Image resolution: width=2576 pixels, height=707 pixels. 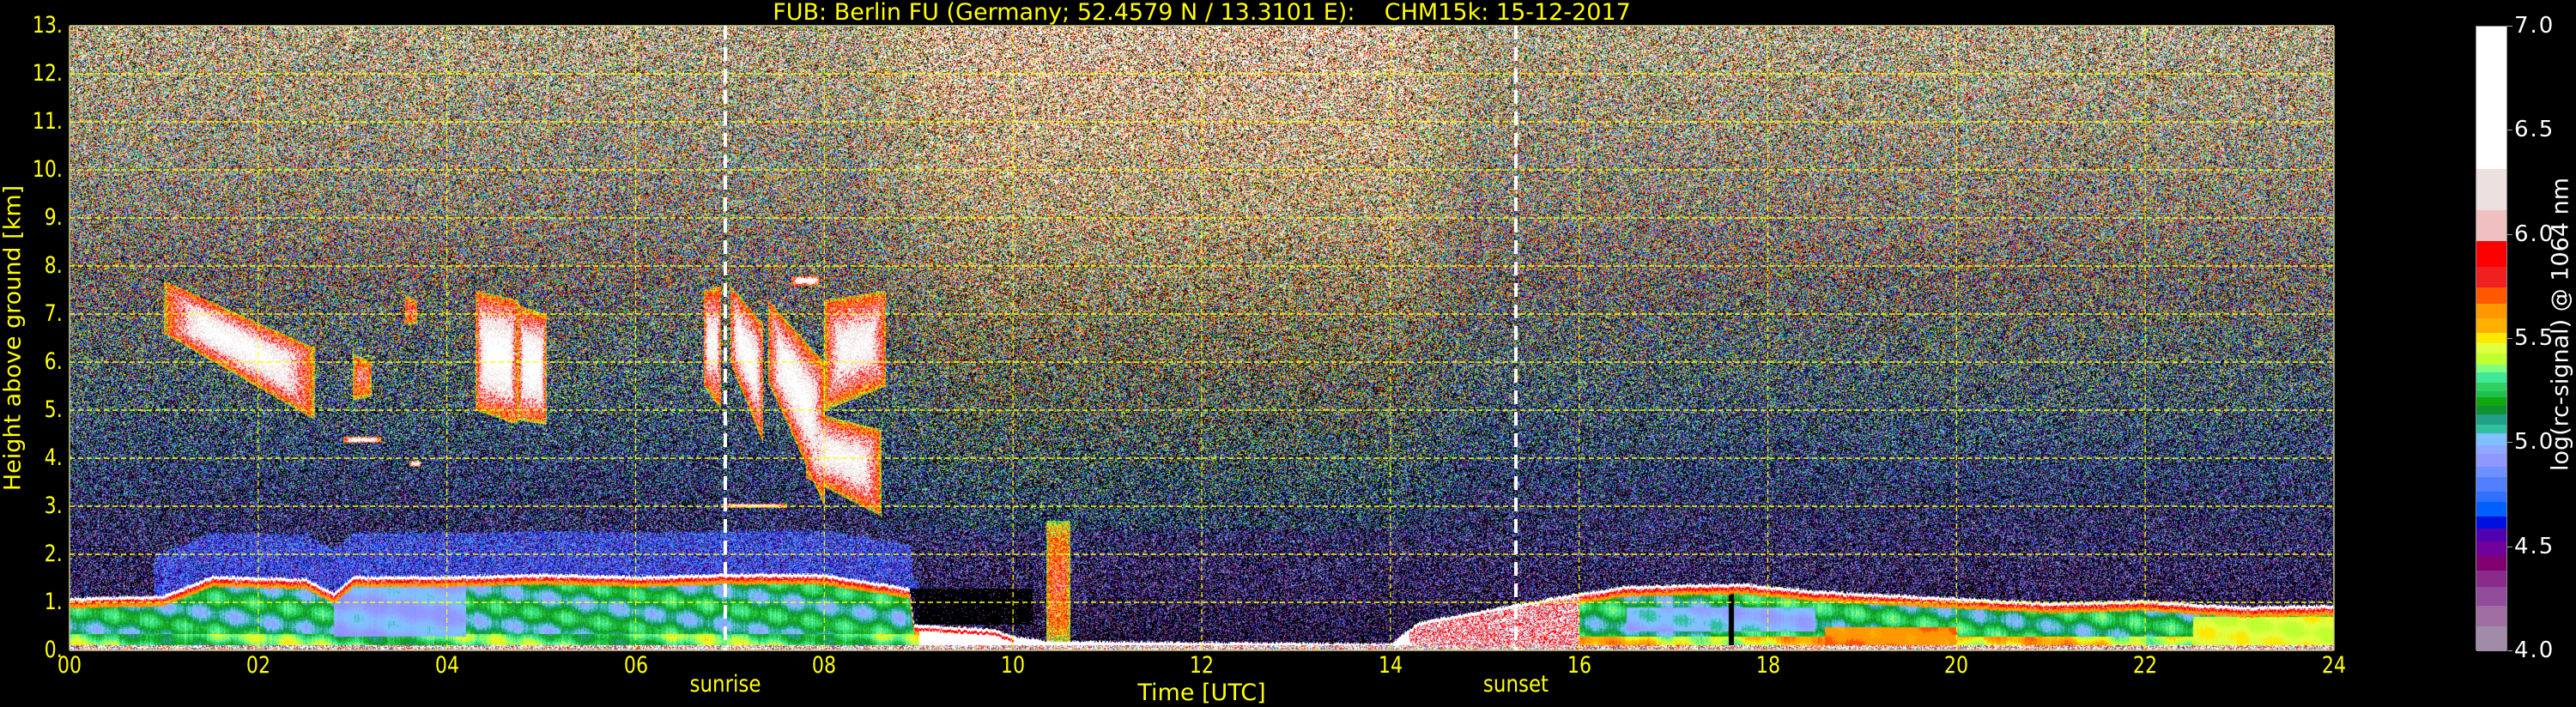 What do you see at coordinates (1013, 666) in the screenshot?
I see `x-tick-label: 10` at bounding box center [1013, 666].